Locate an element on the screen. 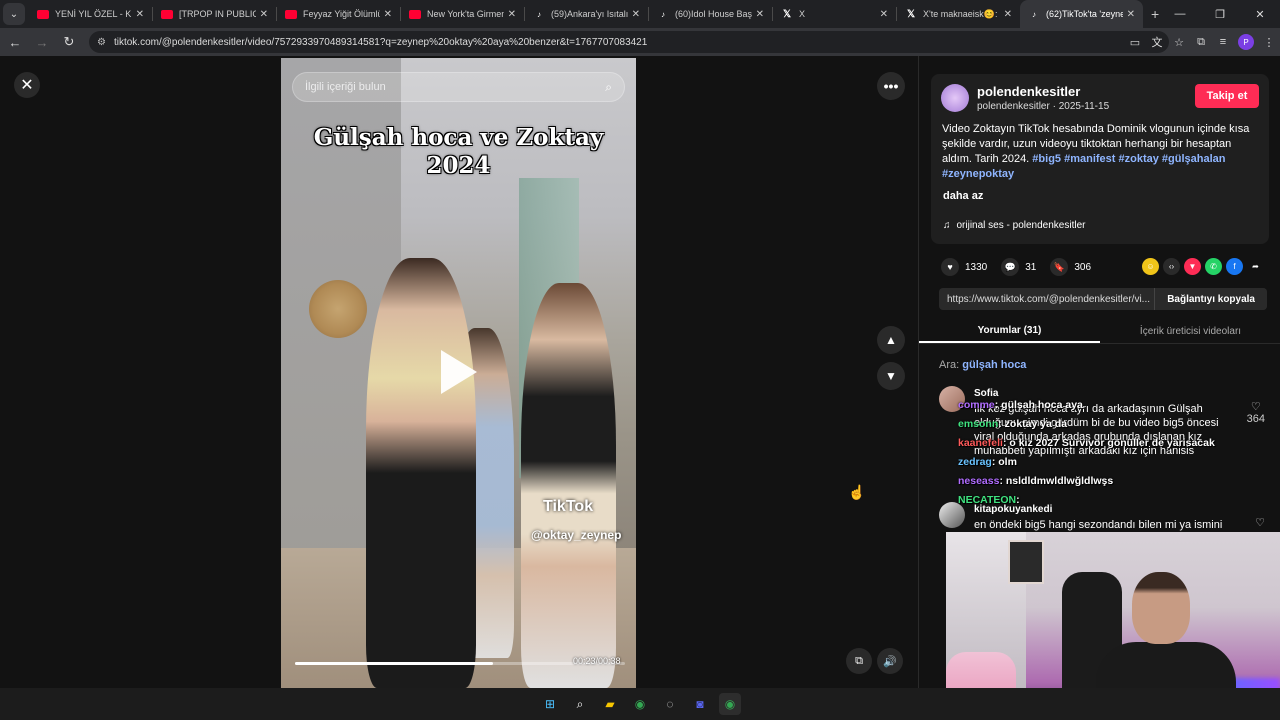 The image size is (1280, 720). miniplayer-button: ⧉ is located at coordinates (859, 661).